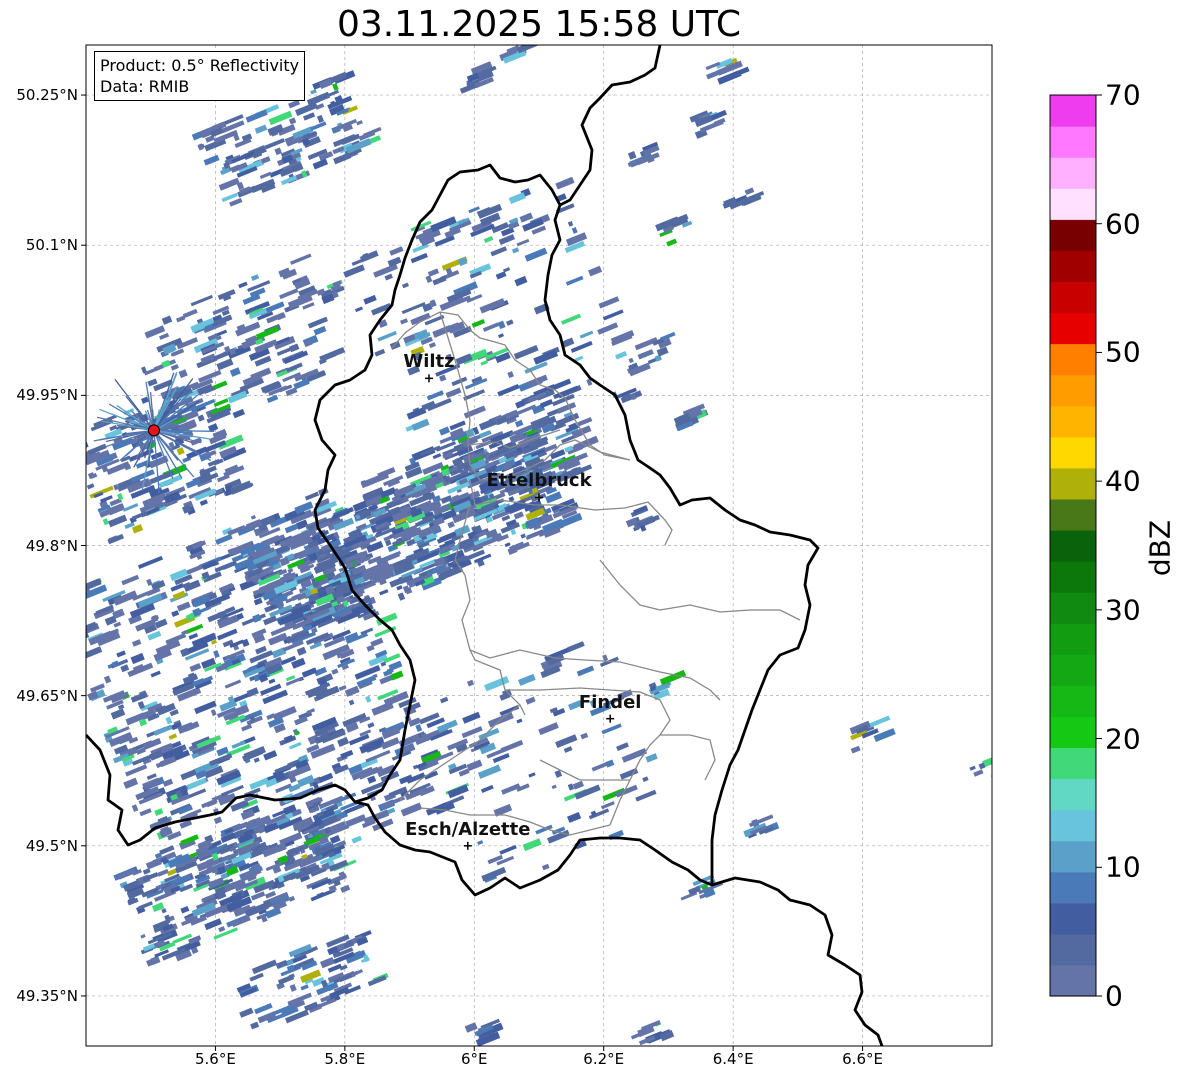 The height and width of the screenshot is (1081, 1184). Describe the element at coordinates (200, 65) in the screenshot. I see `product-label: Product: 0.5° Reflectivity` at that location.